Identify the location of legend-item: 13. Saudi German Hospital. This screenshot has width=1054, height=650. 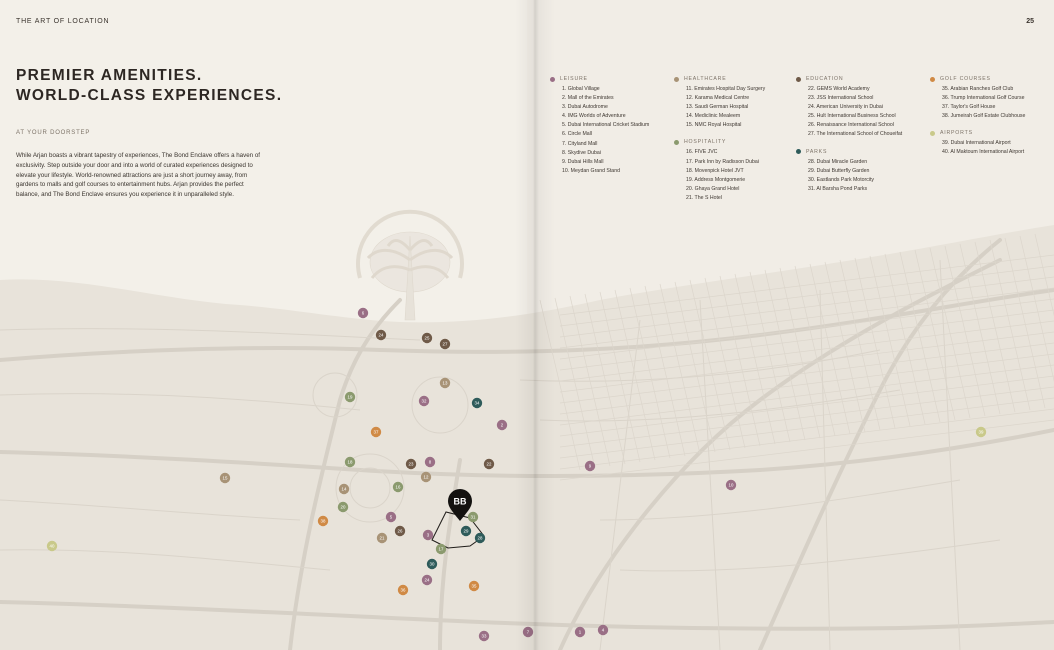
(717, 107).